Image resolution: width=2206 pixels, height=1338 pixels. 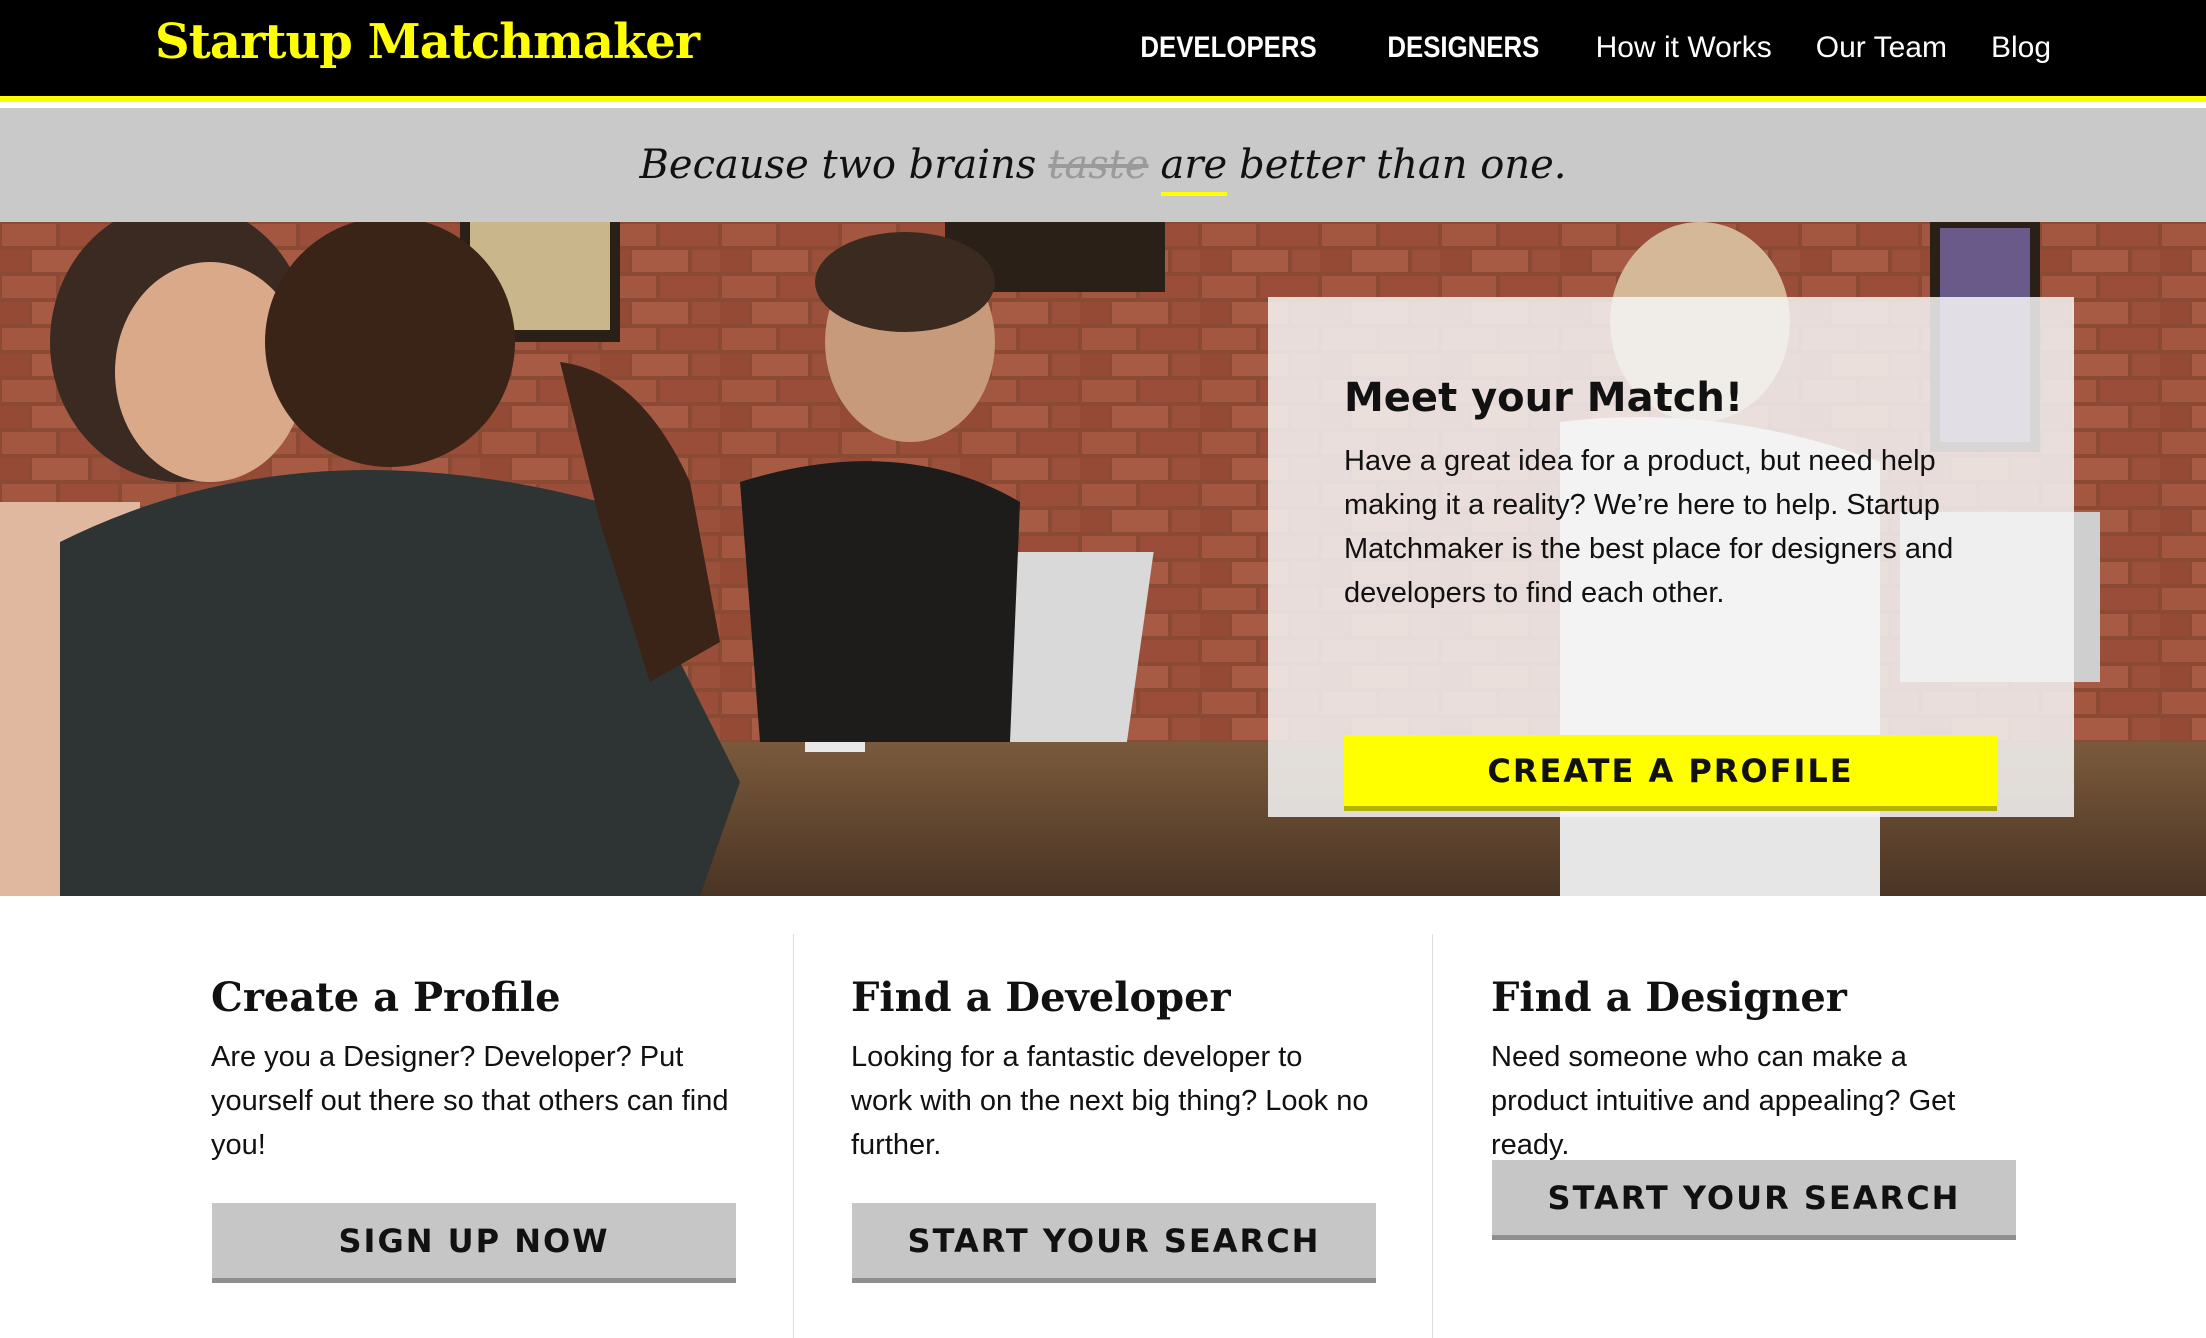 What do you see at coordinates (1544, 398) in the screenshot?
I see `match-card-title: Meet your Match!` at bounding box center [1544, 398].